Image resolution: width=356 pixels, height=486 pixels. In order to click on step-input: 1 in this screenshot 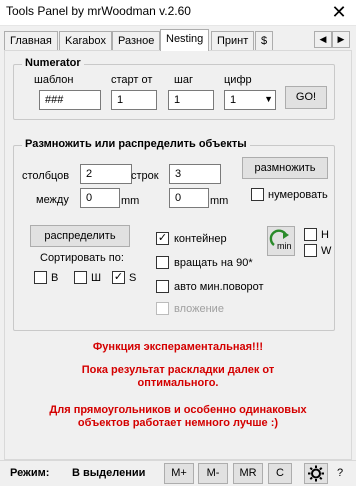, I will do `click(191, 100)`.